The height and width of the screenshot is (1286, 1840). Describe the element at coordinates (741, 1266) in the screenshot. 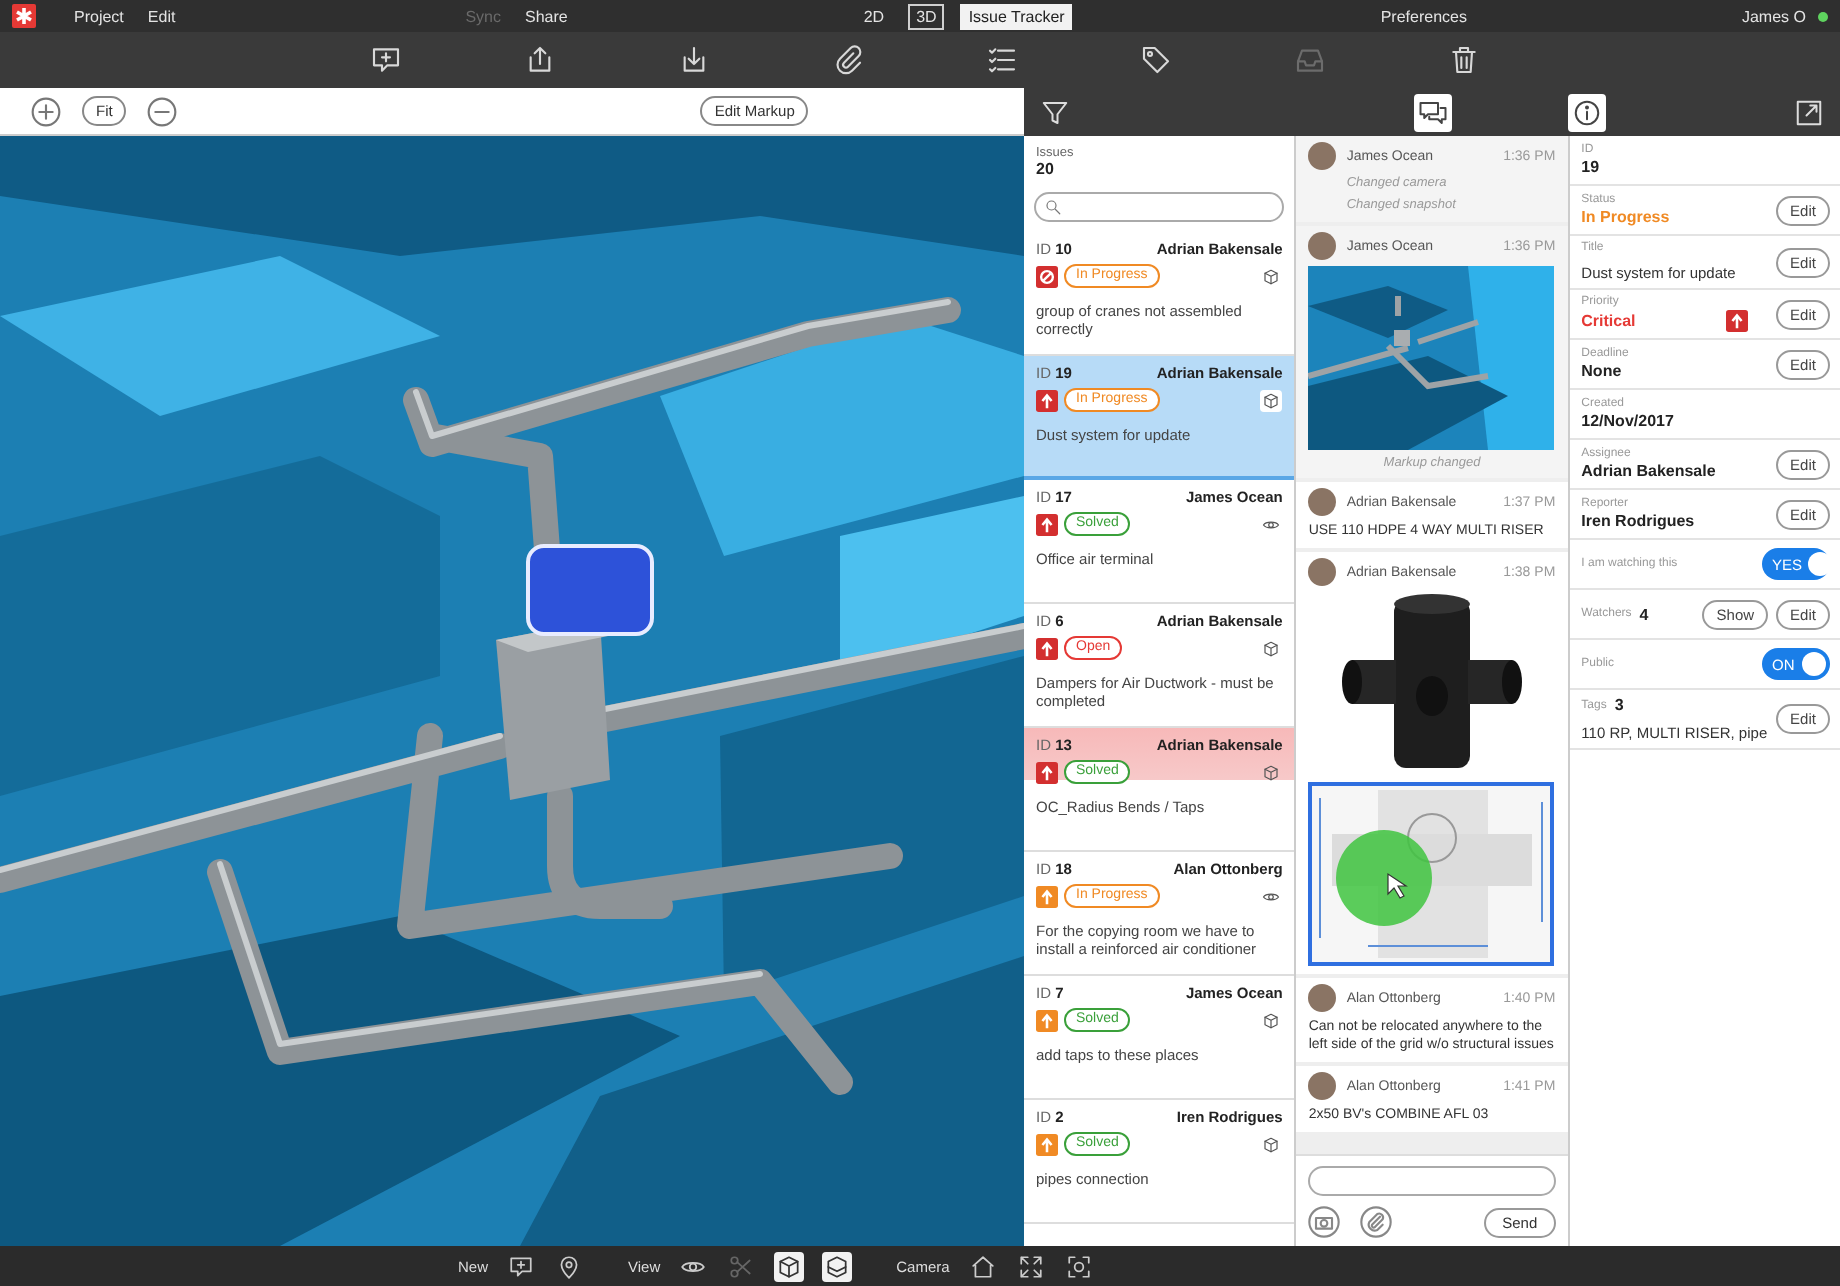

I see `scissors-icon` at that location.